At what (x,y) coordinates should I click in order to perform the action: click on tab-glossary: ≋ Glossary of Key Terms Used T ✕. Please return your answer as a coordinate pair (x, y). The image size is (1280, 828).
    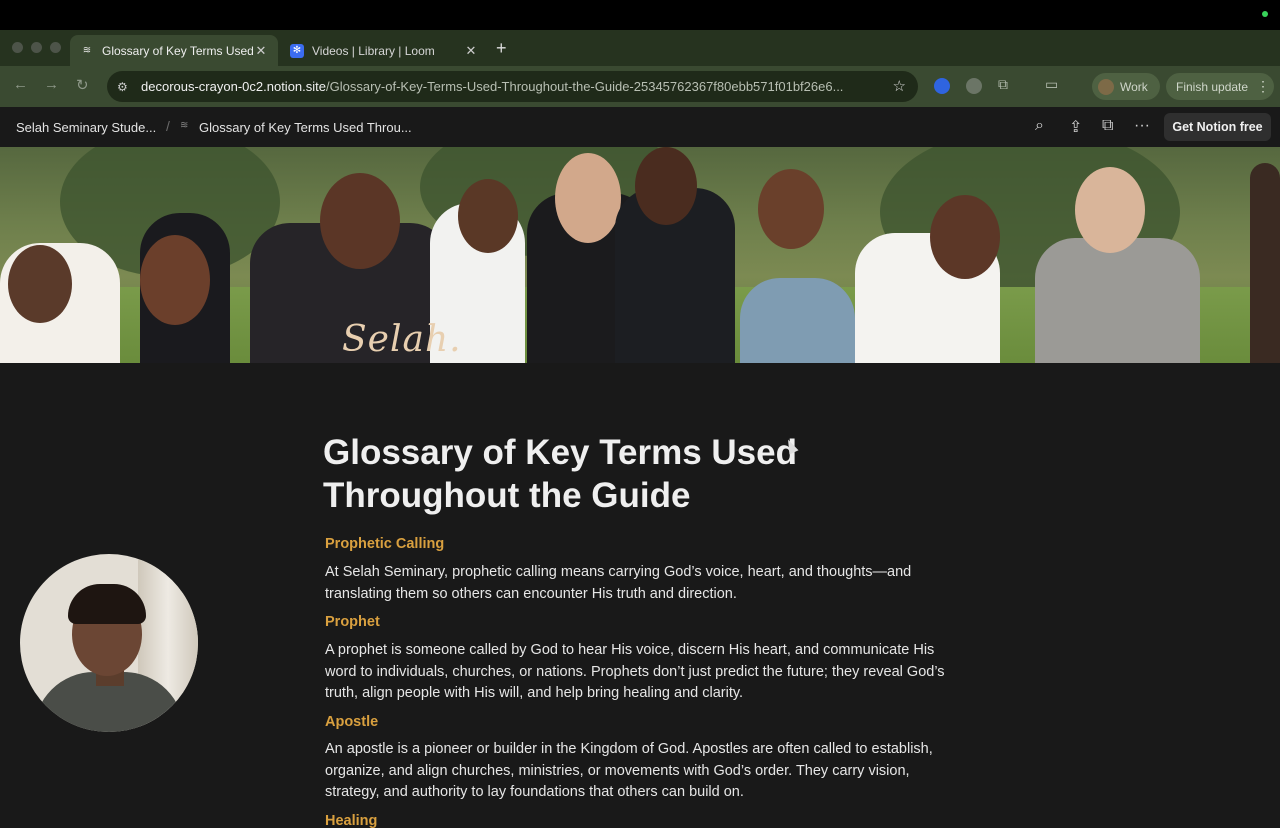
    Looking at the image, I should click on (174, 50).